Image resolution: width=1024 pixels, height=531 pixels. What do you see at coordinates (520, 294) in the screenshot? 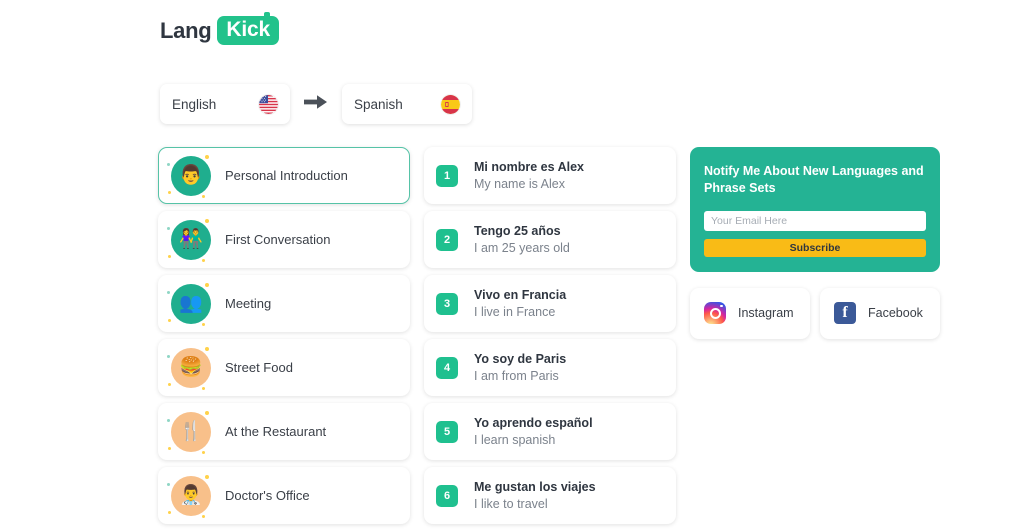
I see `phrase-target-text: Vivo en Francia` at bounding box center [520, 294].